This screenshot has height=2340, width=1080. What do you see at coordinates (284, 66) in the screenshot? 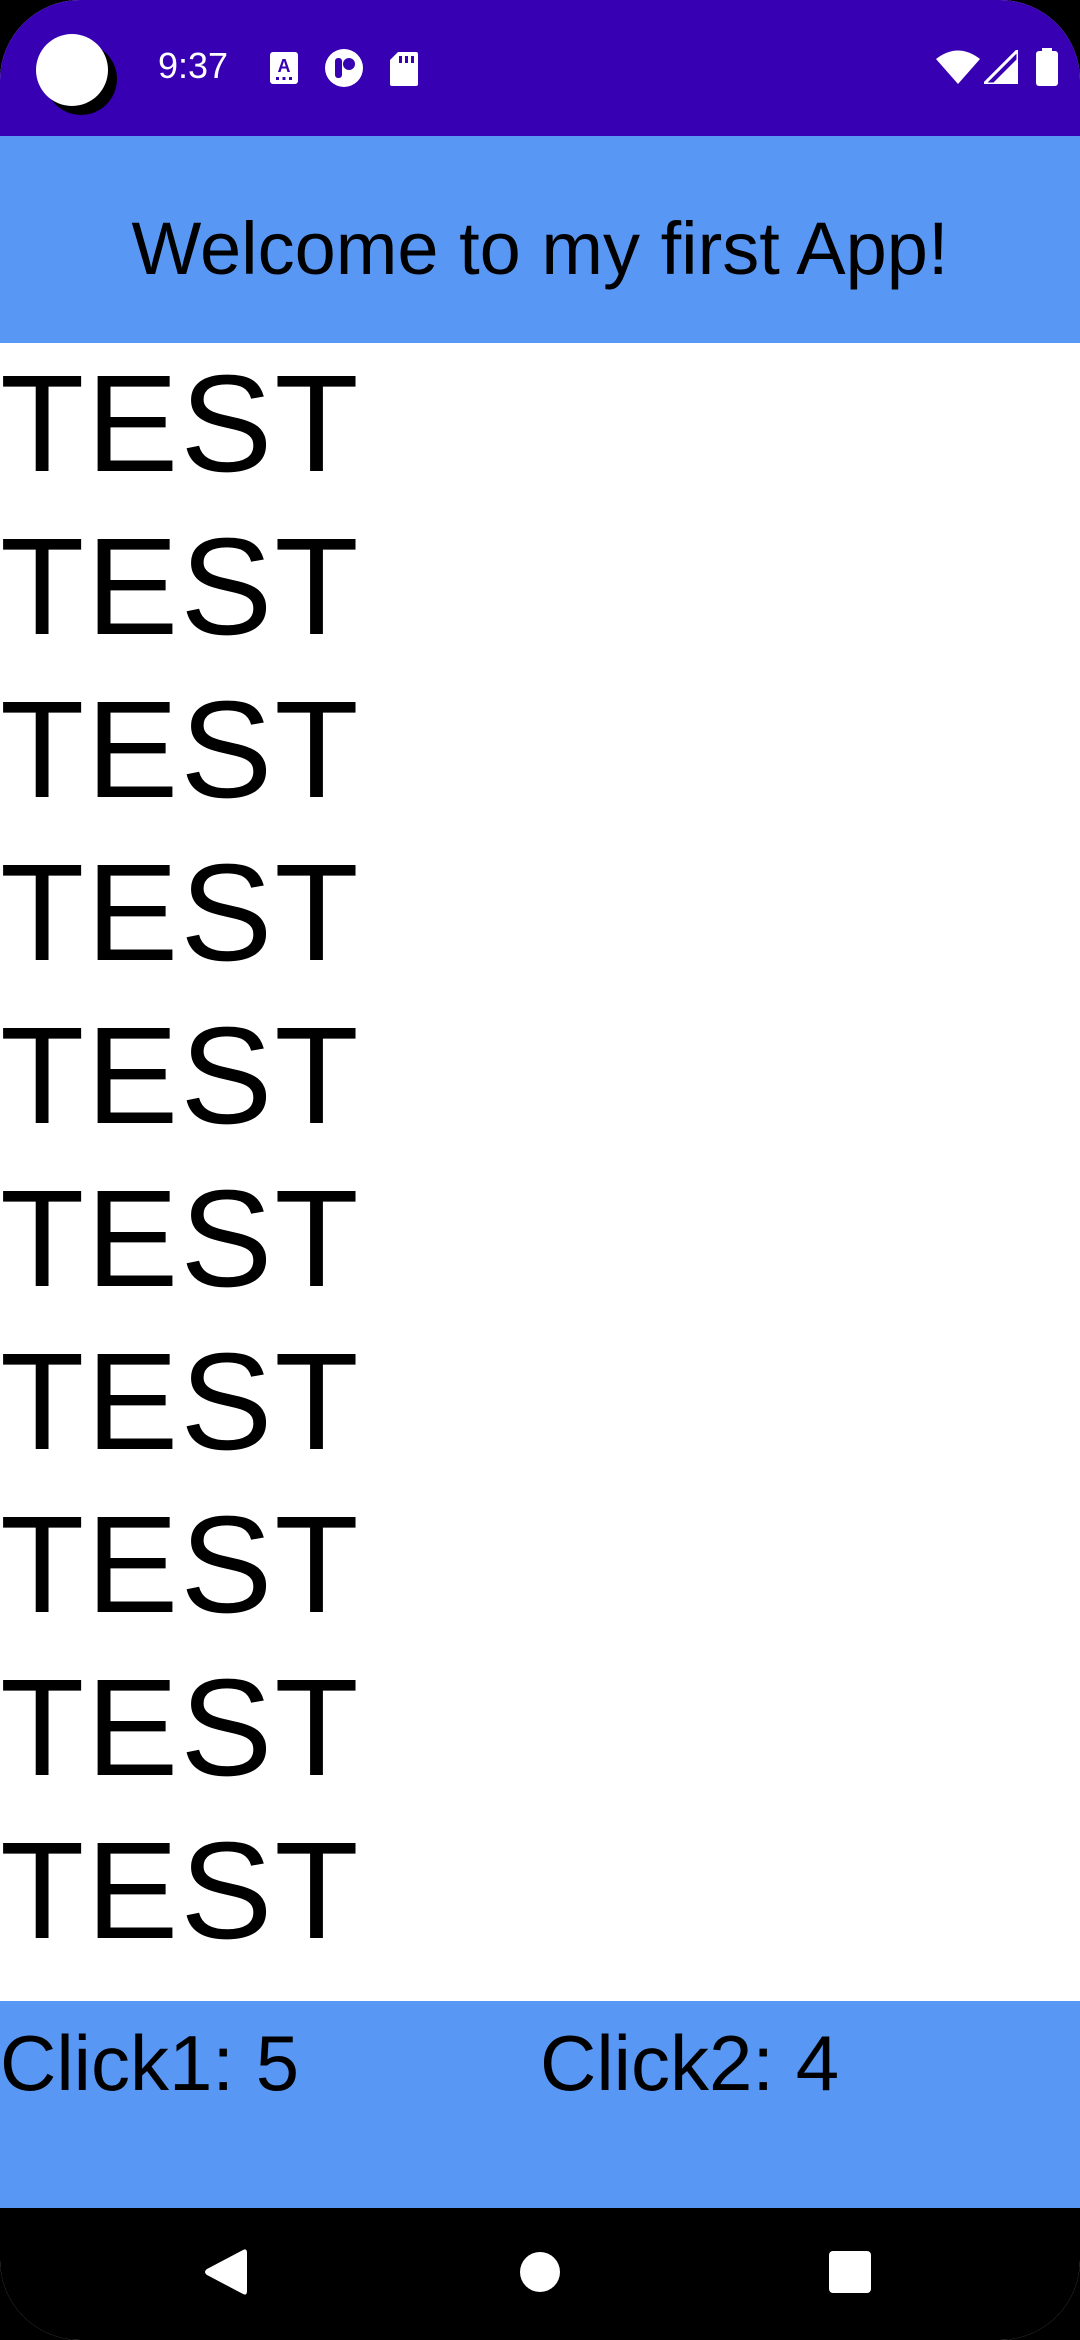
I see `svg-text: A` at bounding box center [284, 66].